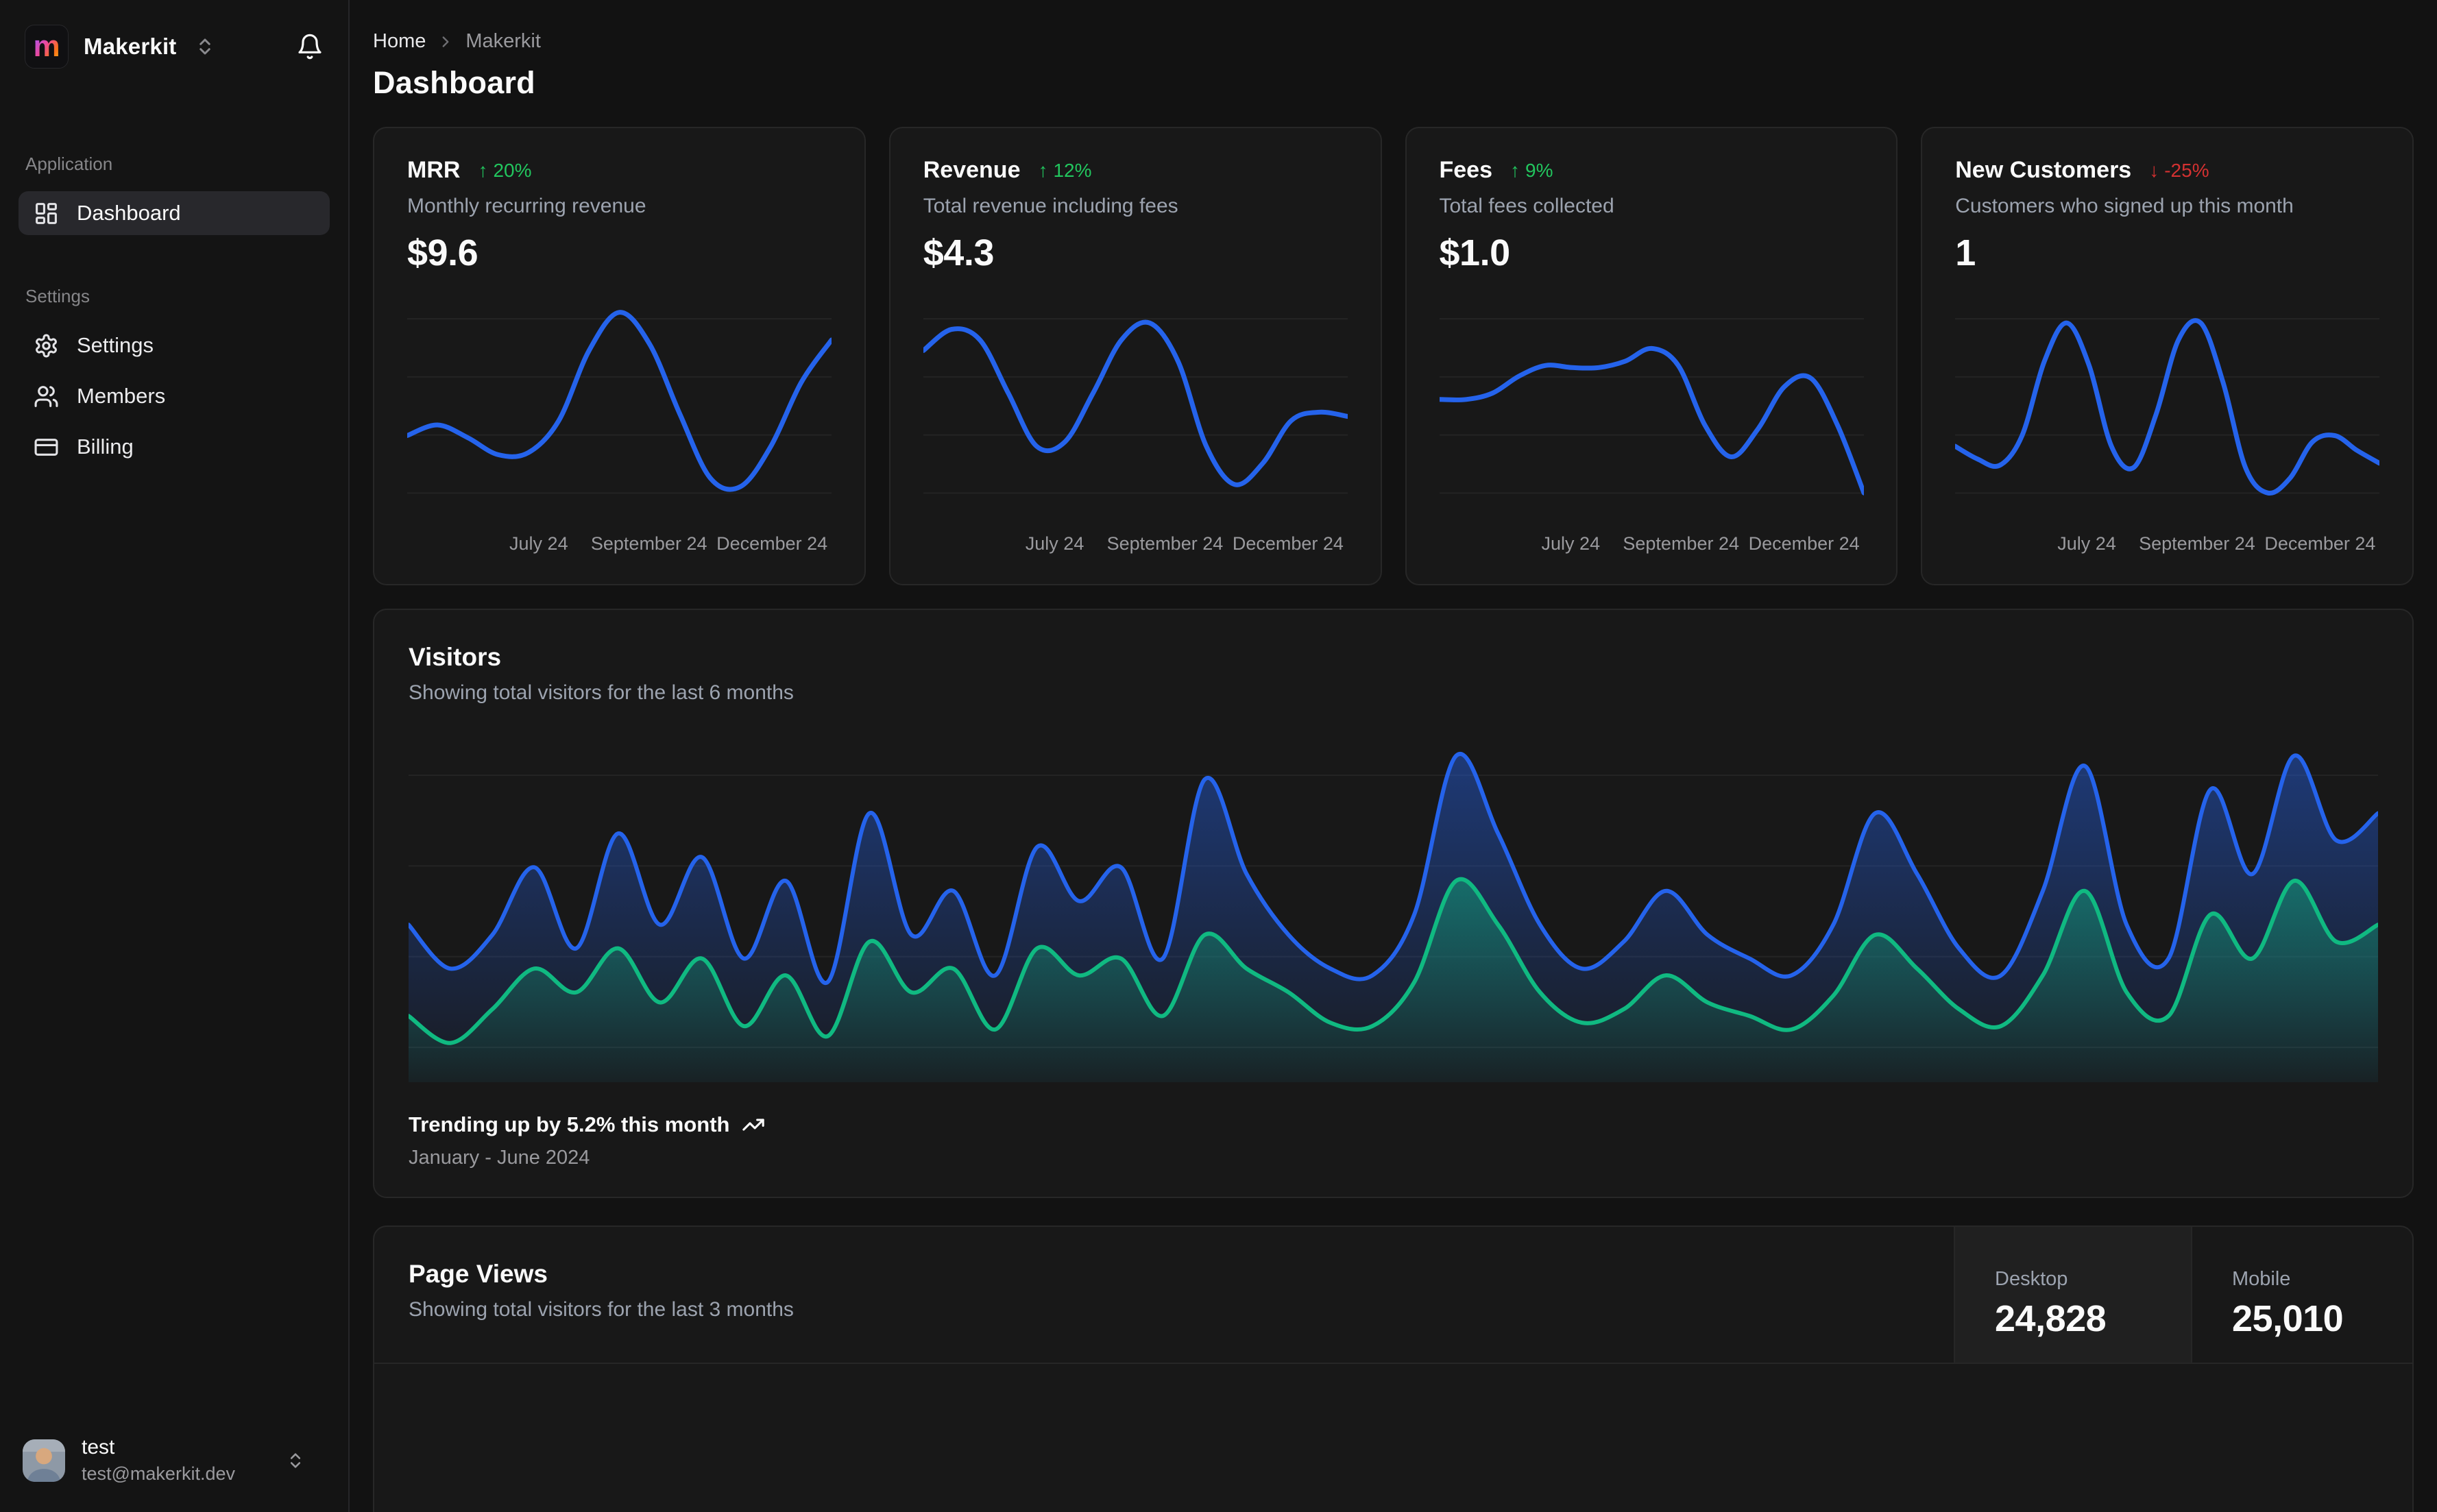 The image size is (2437, 1512). What do you see at coordinates (2043, 170) in the screenshot?
I see `stat-title: New Customers` at bounding box center [2043, 170].